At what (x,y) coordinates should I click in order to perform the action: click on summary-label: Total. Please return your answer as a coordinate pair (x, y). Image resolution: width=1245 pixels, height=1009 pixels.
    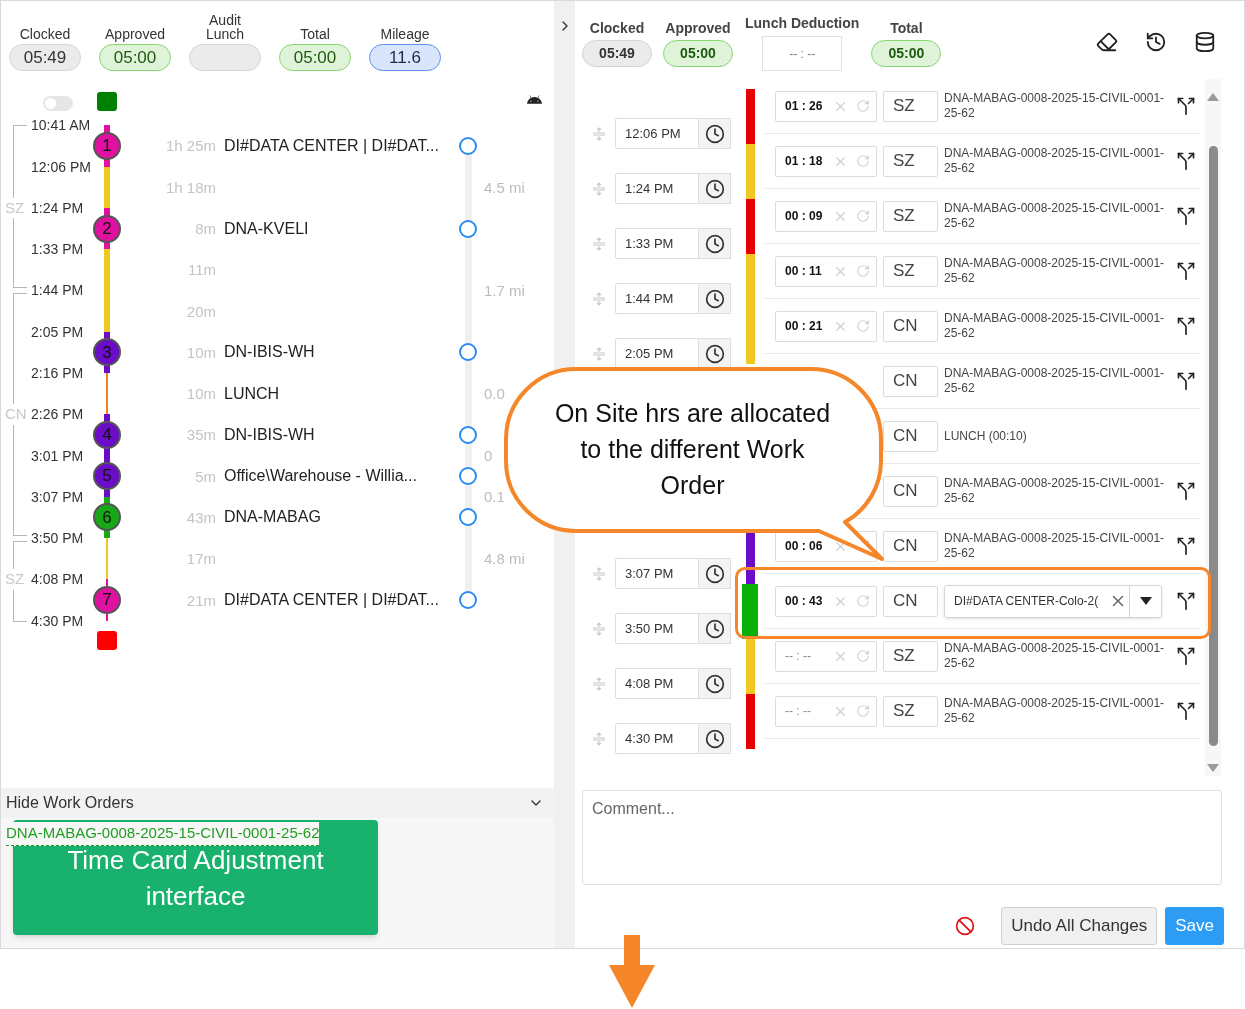
    Looking at the image, I should click on (906, 28).